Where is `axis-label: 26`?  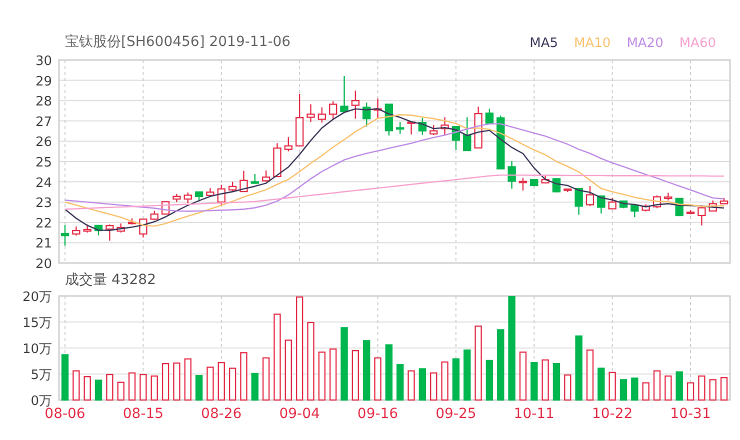 axis-label: 26 is located at coordinates (43, 142).